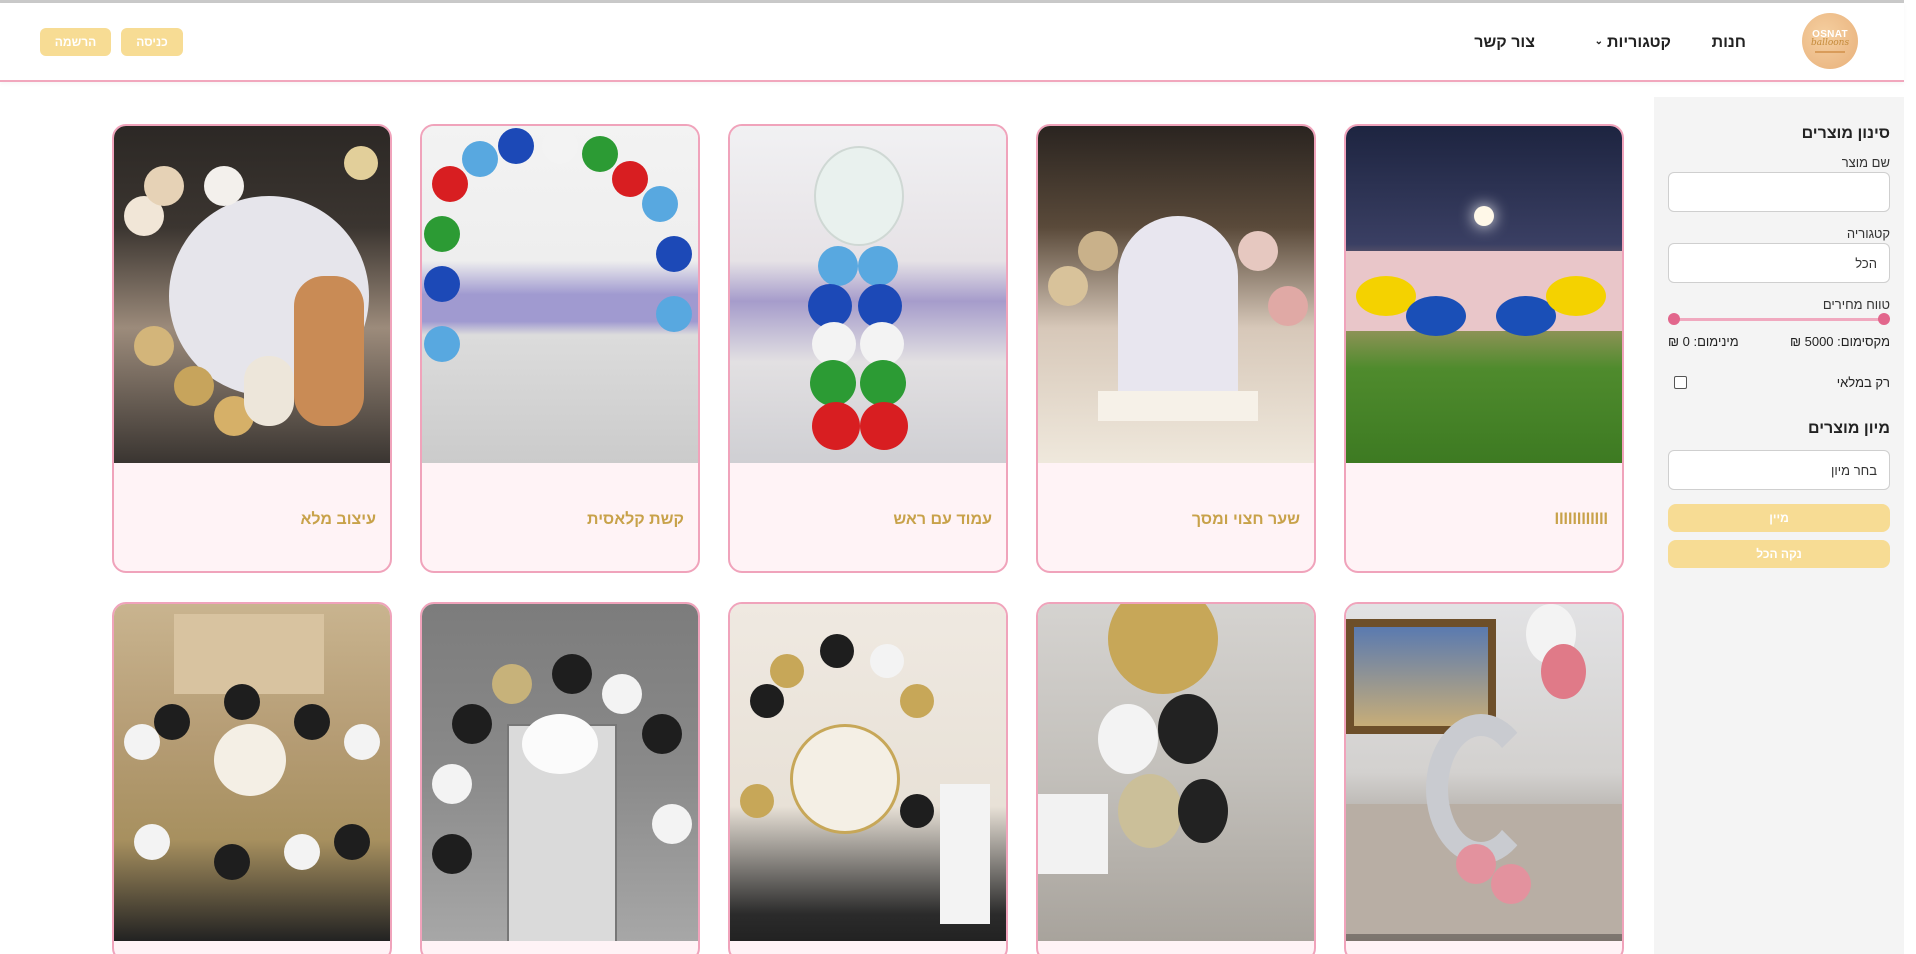 The height and width of the screenshot is (954, 1916). I want to click on sort-button: מיין, so click(1779, 518).